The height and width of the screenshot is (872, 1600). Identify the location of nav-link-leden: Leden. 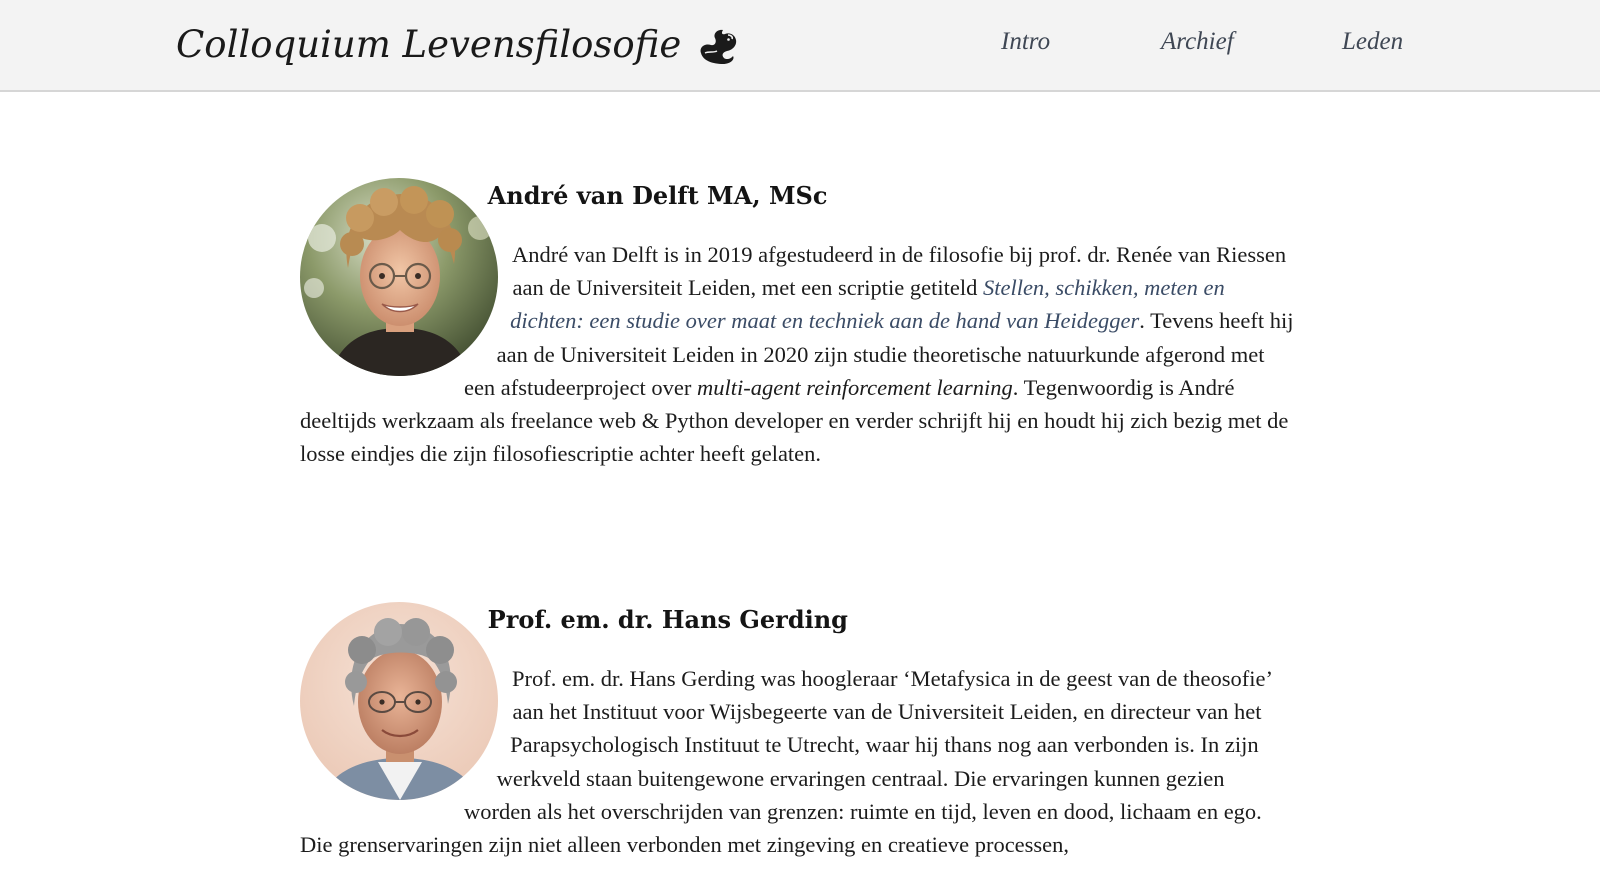
(1372, 42).